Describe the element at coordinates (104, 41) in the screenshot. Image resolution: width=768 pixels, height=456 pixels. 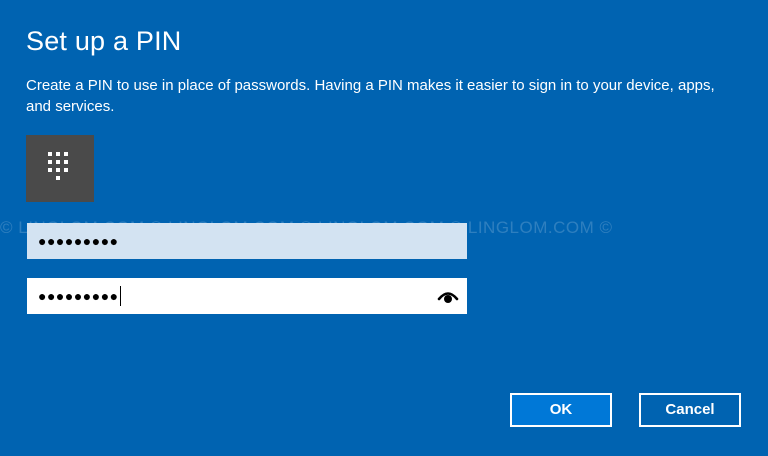
I see `dialog-title: Set up a PIN` at that location.